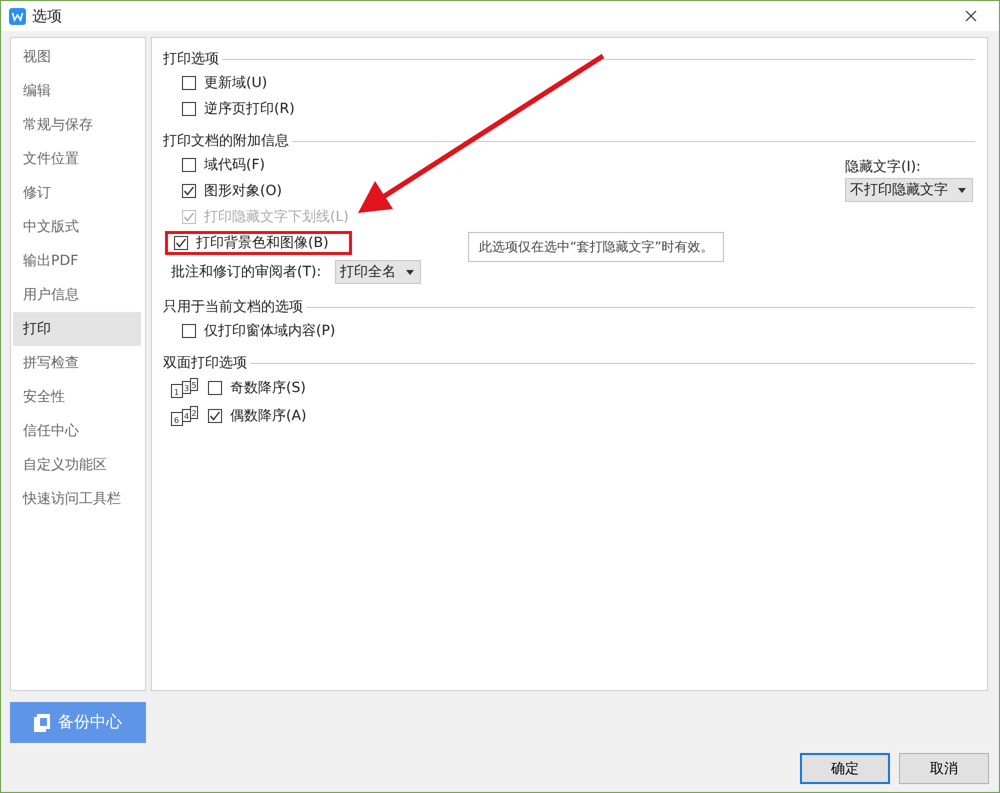 The height and width of the screenshot is (793, 1000). I want to click on dialog-button: 确定, so click(845, 768).